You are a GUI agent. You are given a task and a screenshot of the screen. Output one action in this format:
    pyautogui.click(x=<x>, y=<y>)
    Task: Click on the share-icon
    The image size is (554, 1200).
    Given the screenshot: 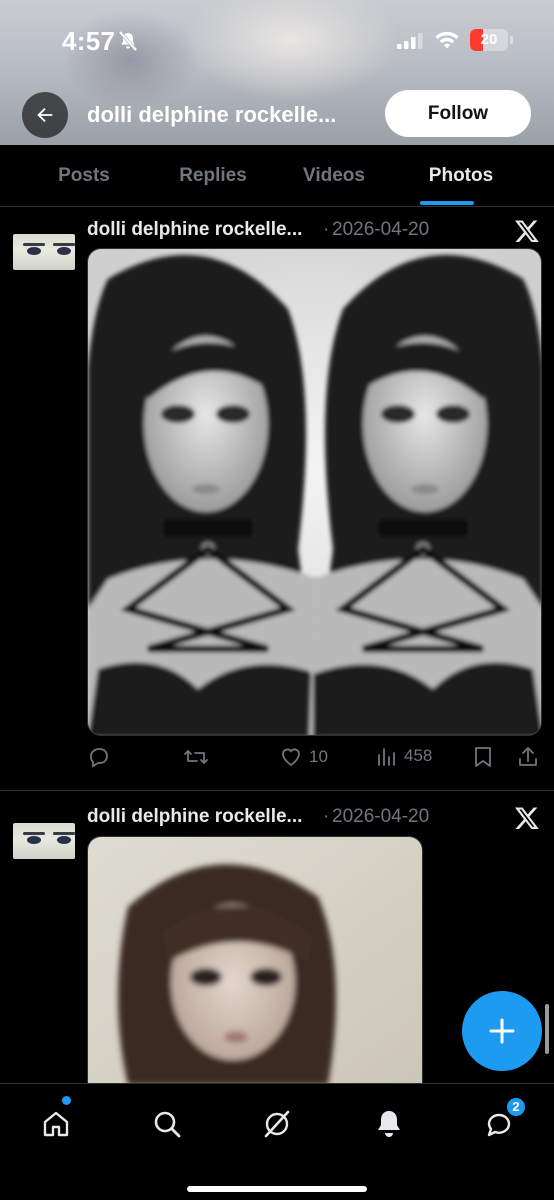 What is the action you would take?
    pyautogui.click(x=528, y=756)
    